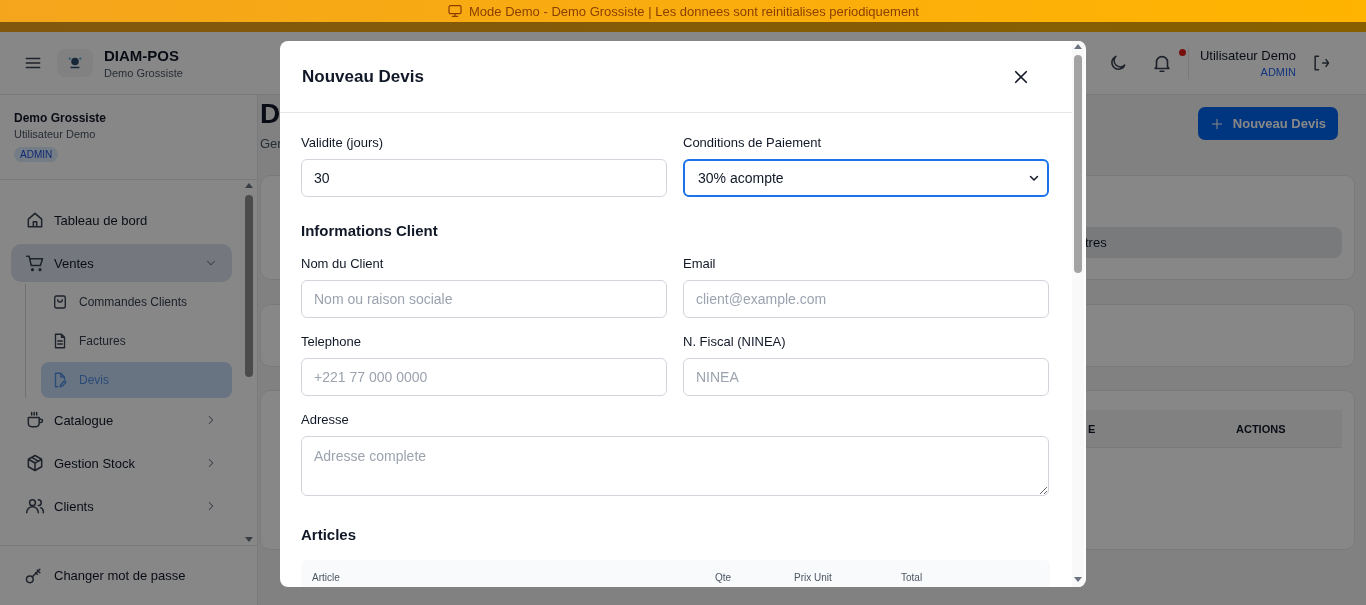 Image resolution: width=1366 pixels, height=605 pixels. Describe the element at coordinates (121, 220) in the screenshot. I see `nav-item: Tableau de bord` at that location.